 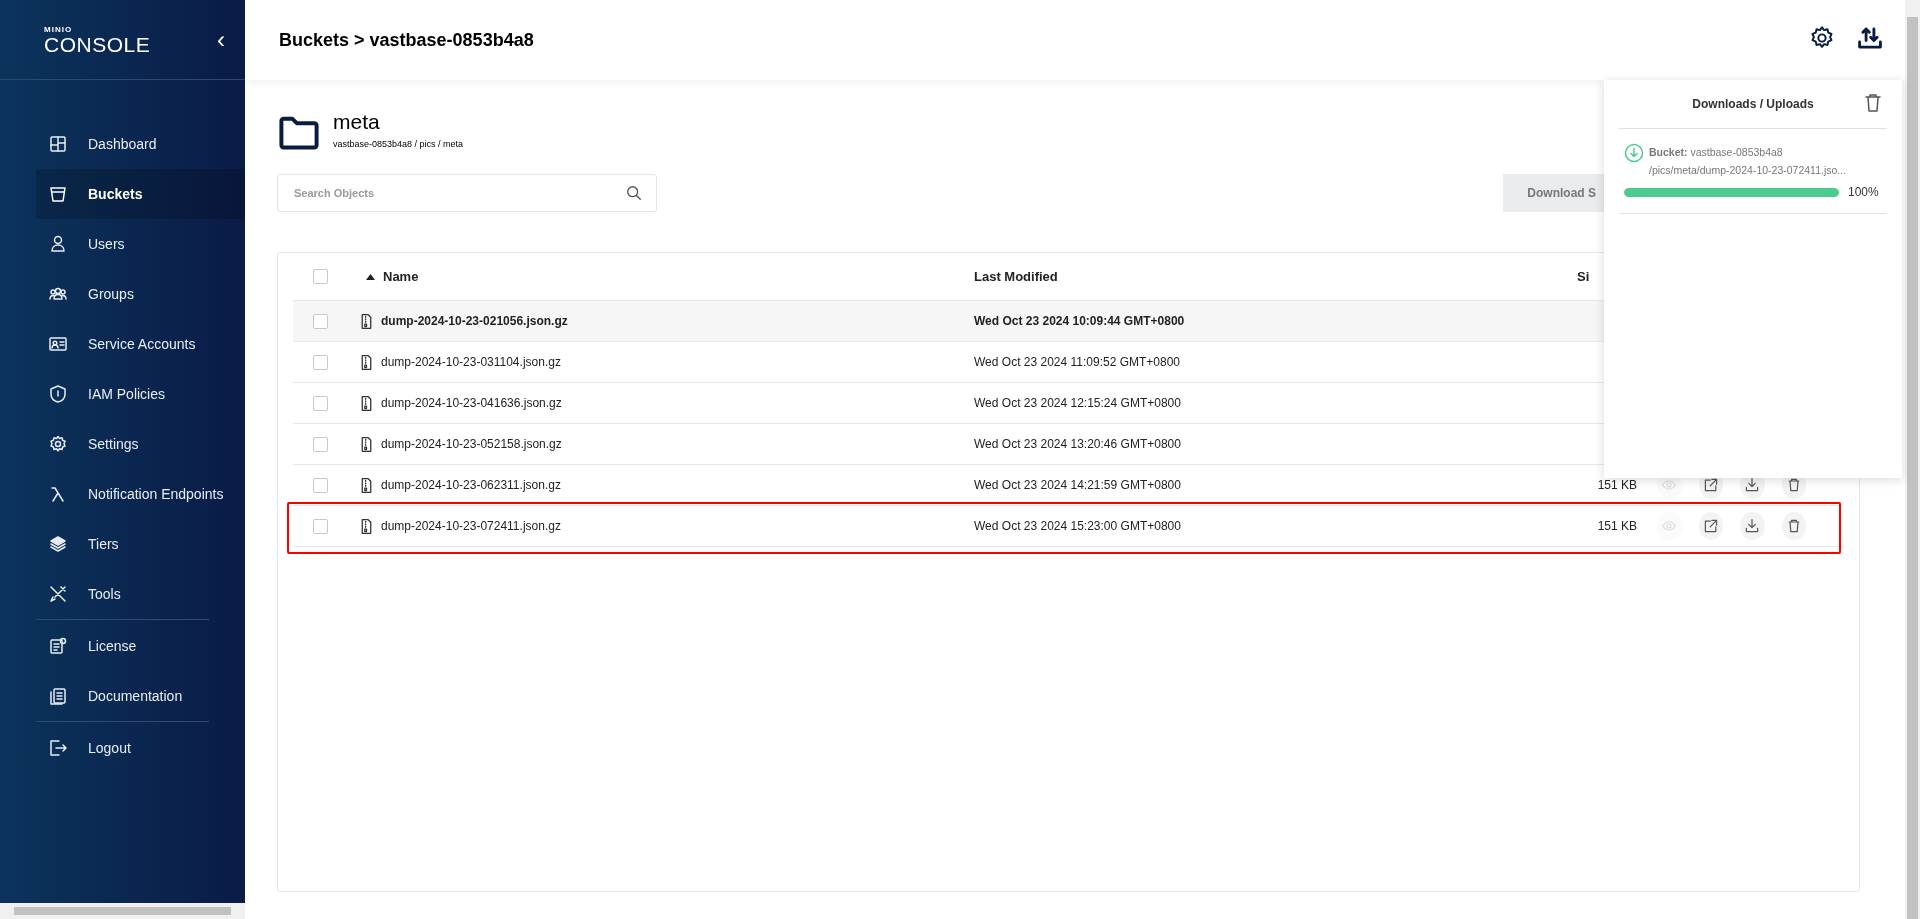 I want to click on settings-icon, so click(x=1822, y=38).